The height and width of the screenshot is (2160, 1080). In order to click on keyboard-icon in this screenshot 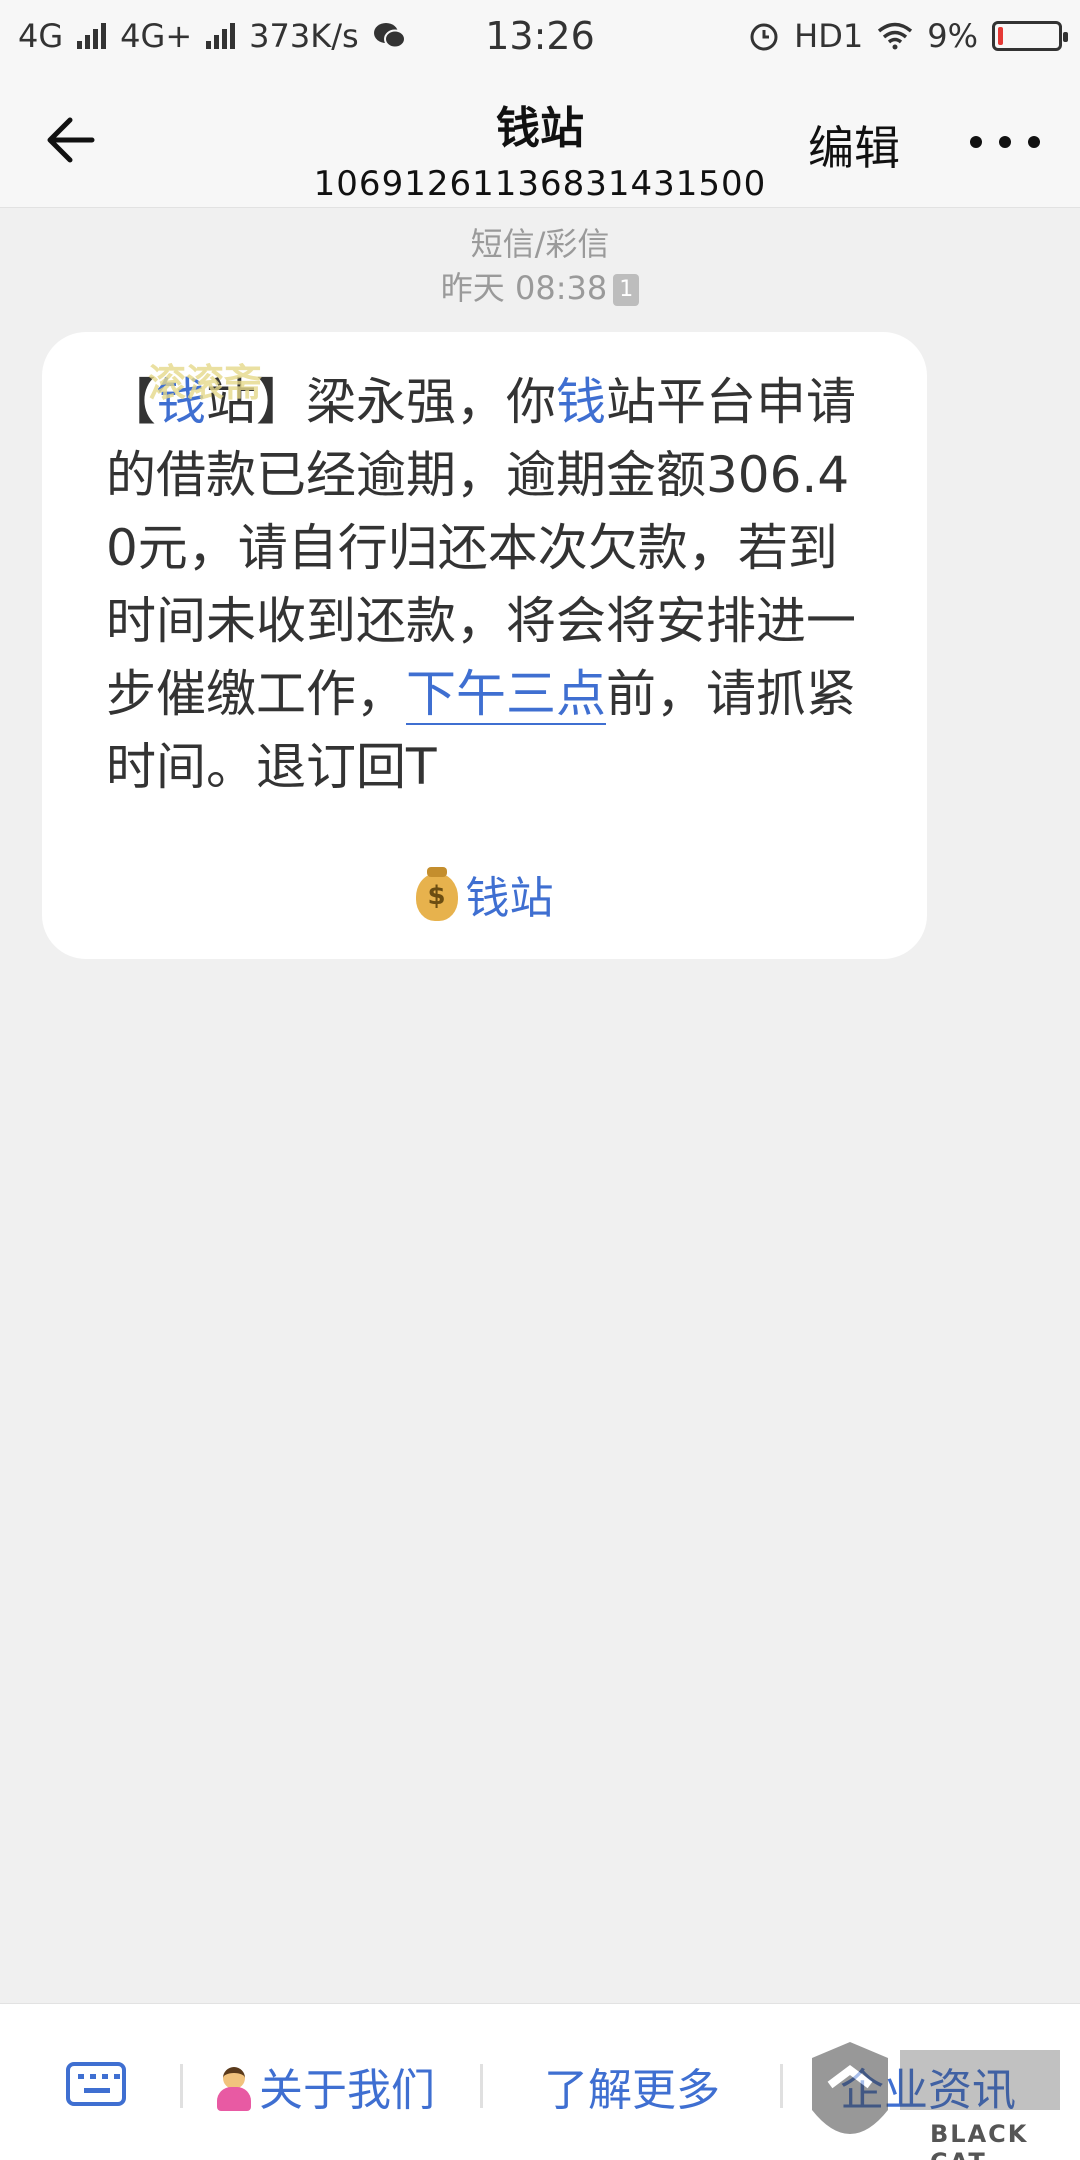, I will do `click(96, 2084)`.